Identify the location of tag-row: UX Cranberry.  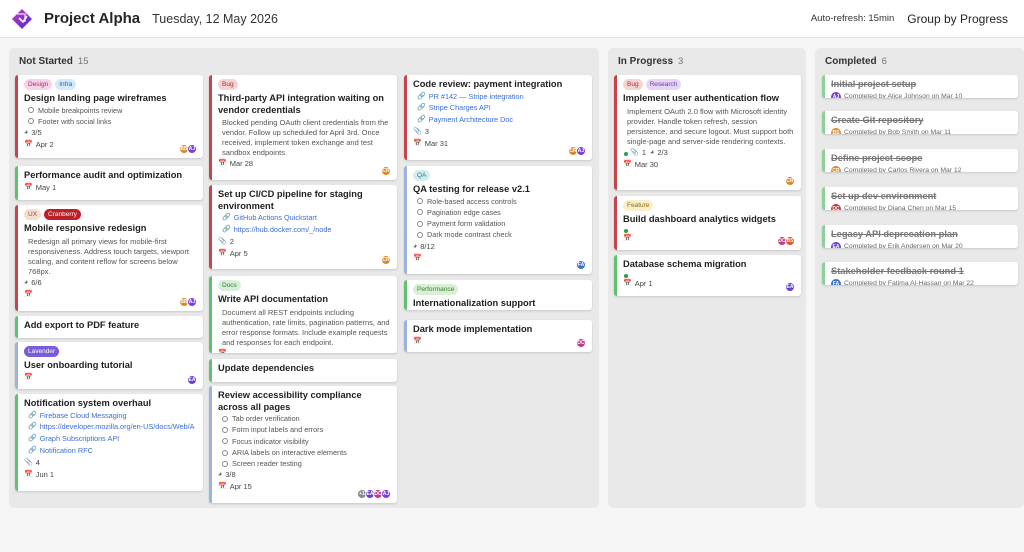
(110, 214).